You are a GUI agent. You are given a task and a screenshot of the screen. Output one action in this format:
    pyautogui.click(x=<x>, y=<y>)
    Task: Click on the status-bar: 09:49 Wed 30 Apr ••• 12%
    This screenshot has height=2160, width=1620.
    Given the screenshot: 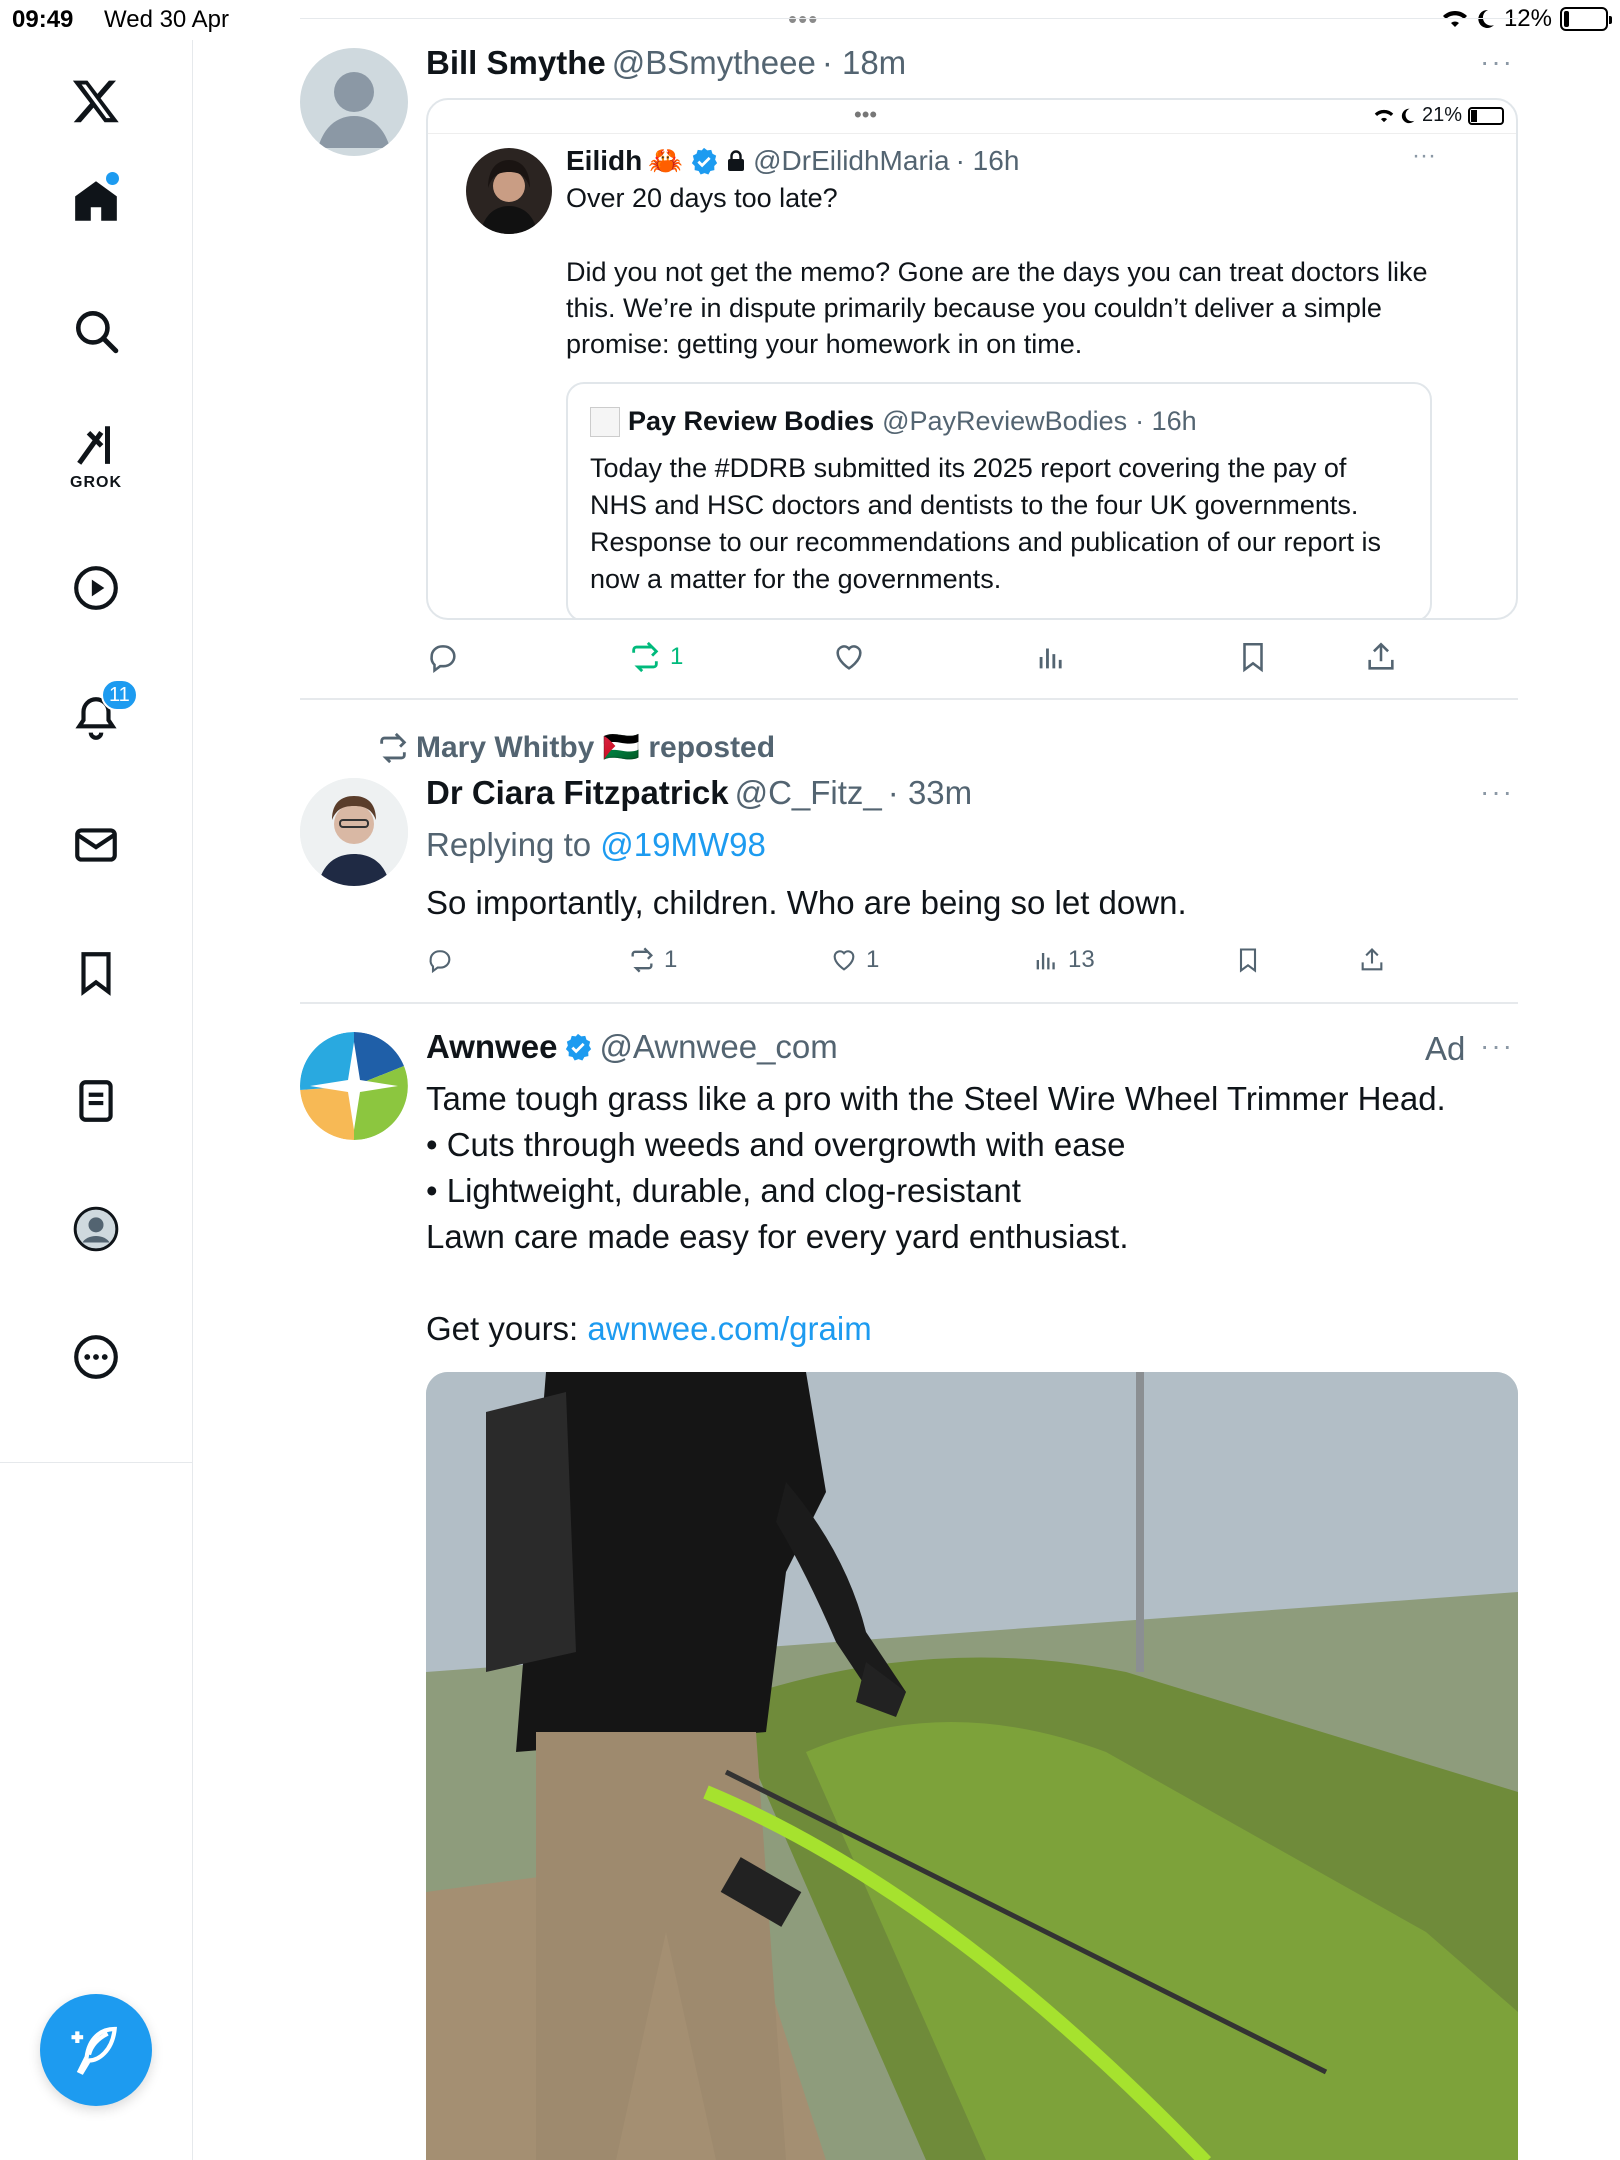 What is the action you would take?
    pyautogui.click(x=810, y=20)
    